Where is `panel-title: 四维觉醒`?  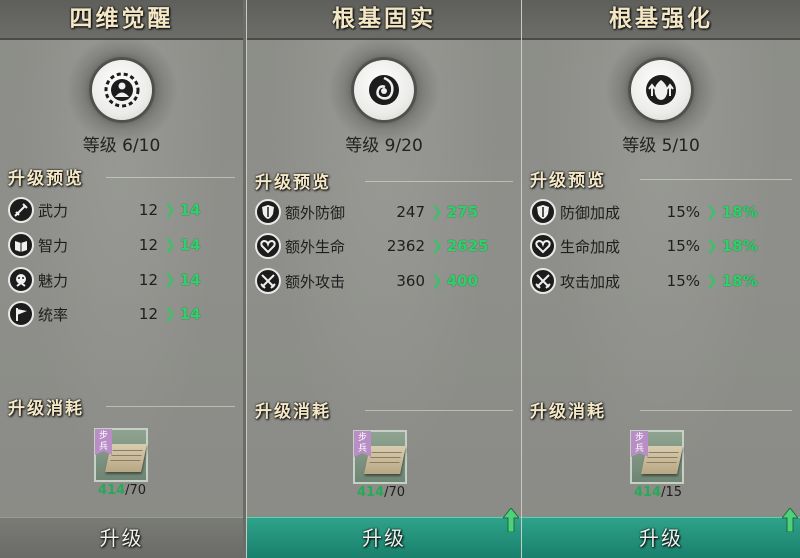
panel-title: 四维觉醒 is located at coordinates (121, 18).